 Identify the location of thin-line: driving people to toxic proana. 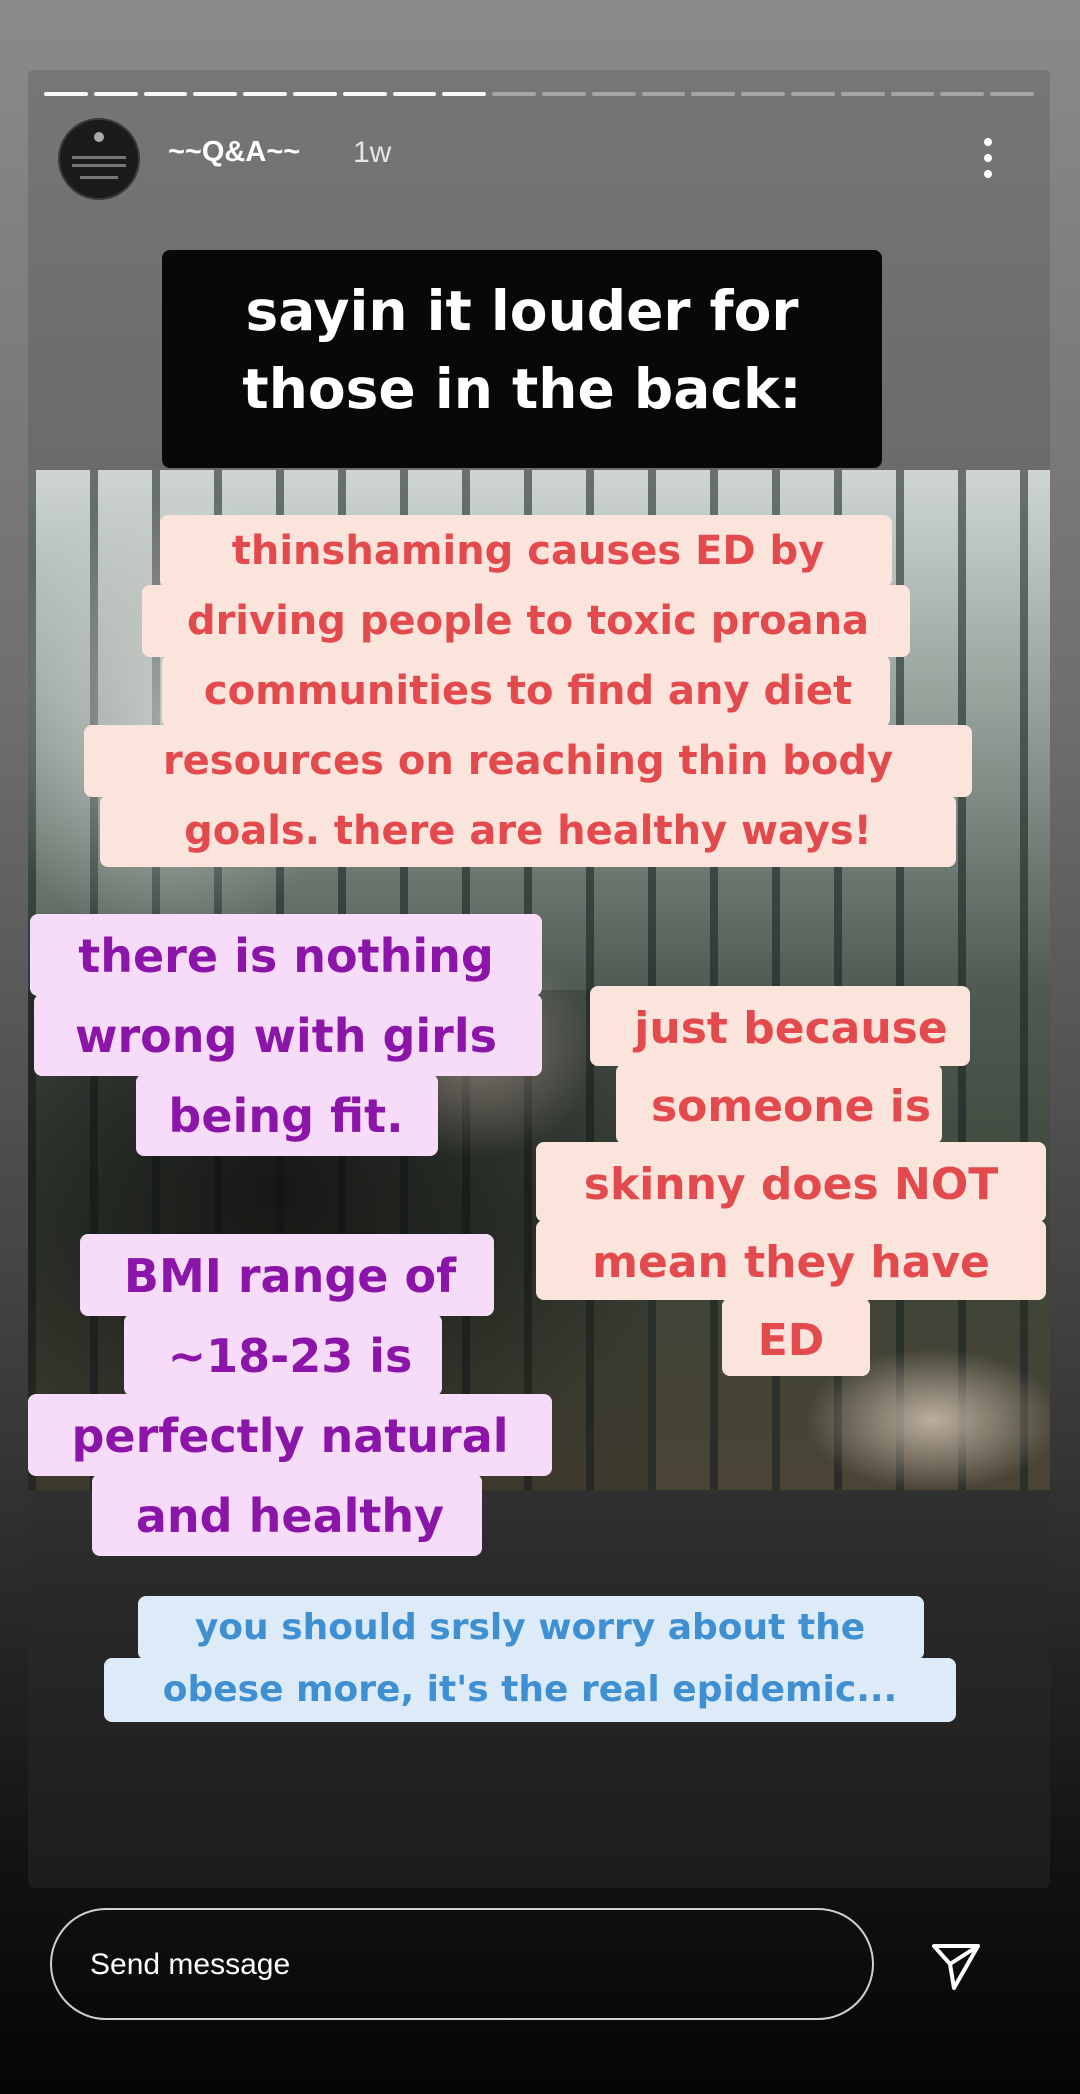
(528, 621).